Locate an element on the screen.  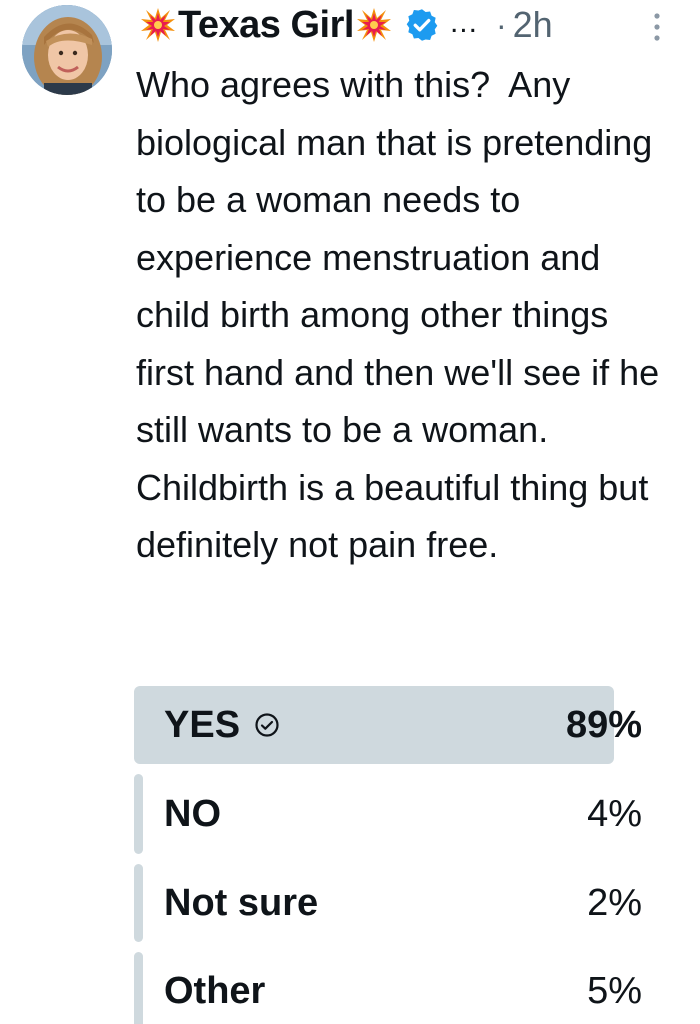
tweet-header: Texas Girl ... · 2h is located at coordinates (419, 25).